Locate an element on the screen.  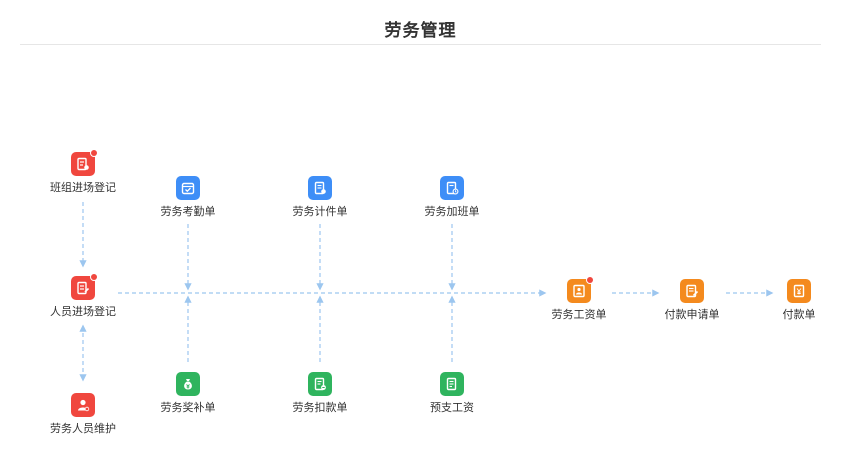
node-deduction-label: 劳务扣款单 is located at coordinates (320, 407).